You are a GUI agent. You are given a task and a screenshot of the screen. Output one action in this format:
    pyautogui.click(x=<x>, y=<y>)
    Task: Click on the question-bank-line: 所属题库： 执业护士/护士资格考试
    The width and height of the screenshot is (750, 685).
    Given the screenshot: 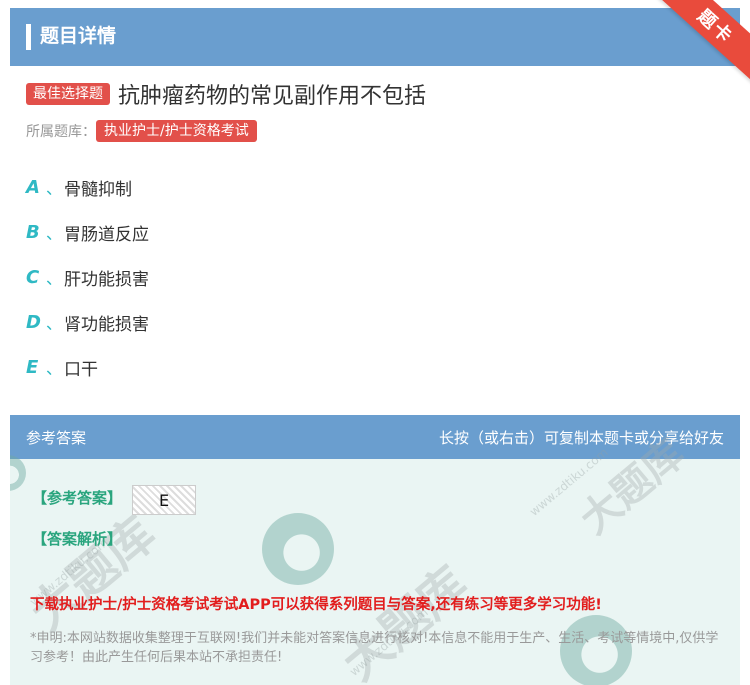 What is the action you would take?
    pyautogui.click(x=141, y=131)
    